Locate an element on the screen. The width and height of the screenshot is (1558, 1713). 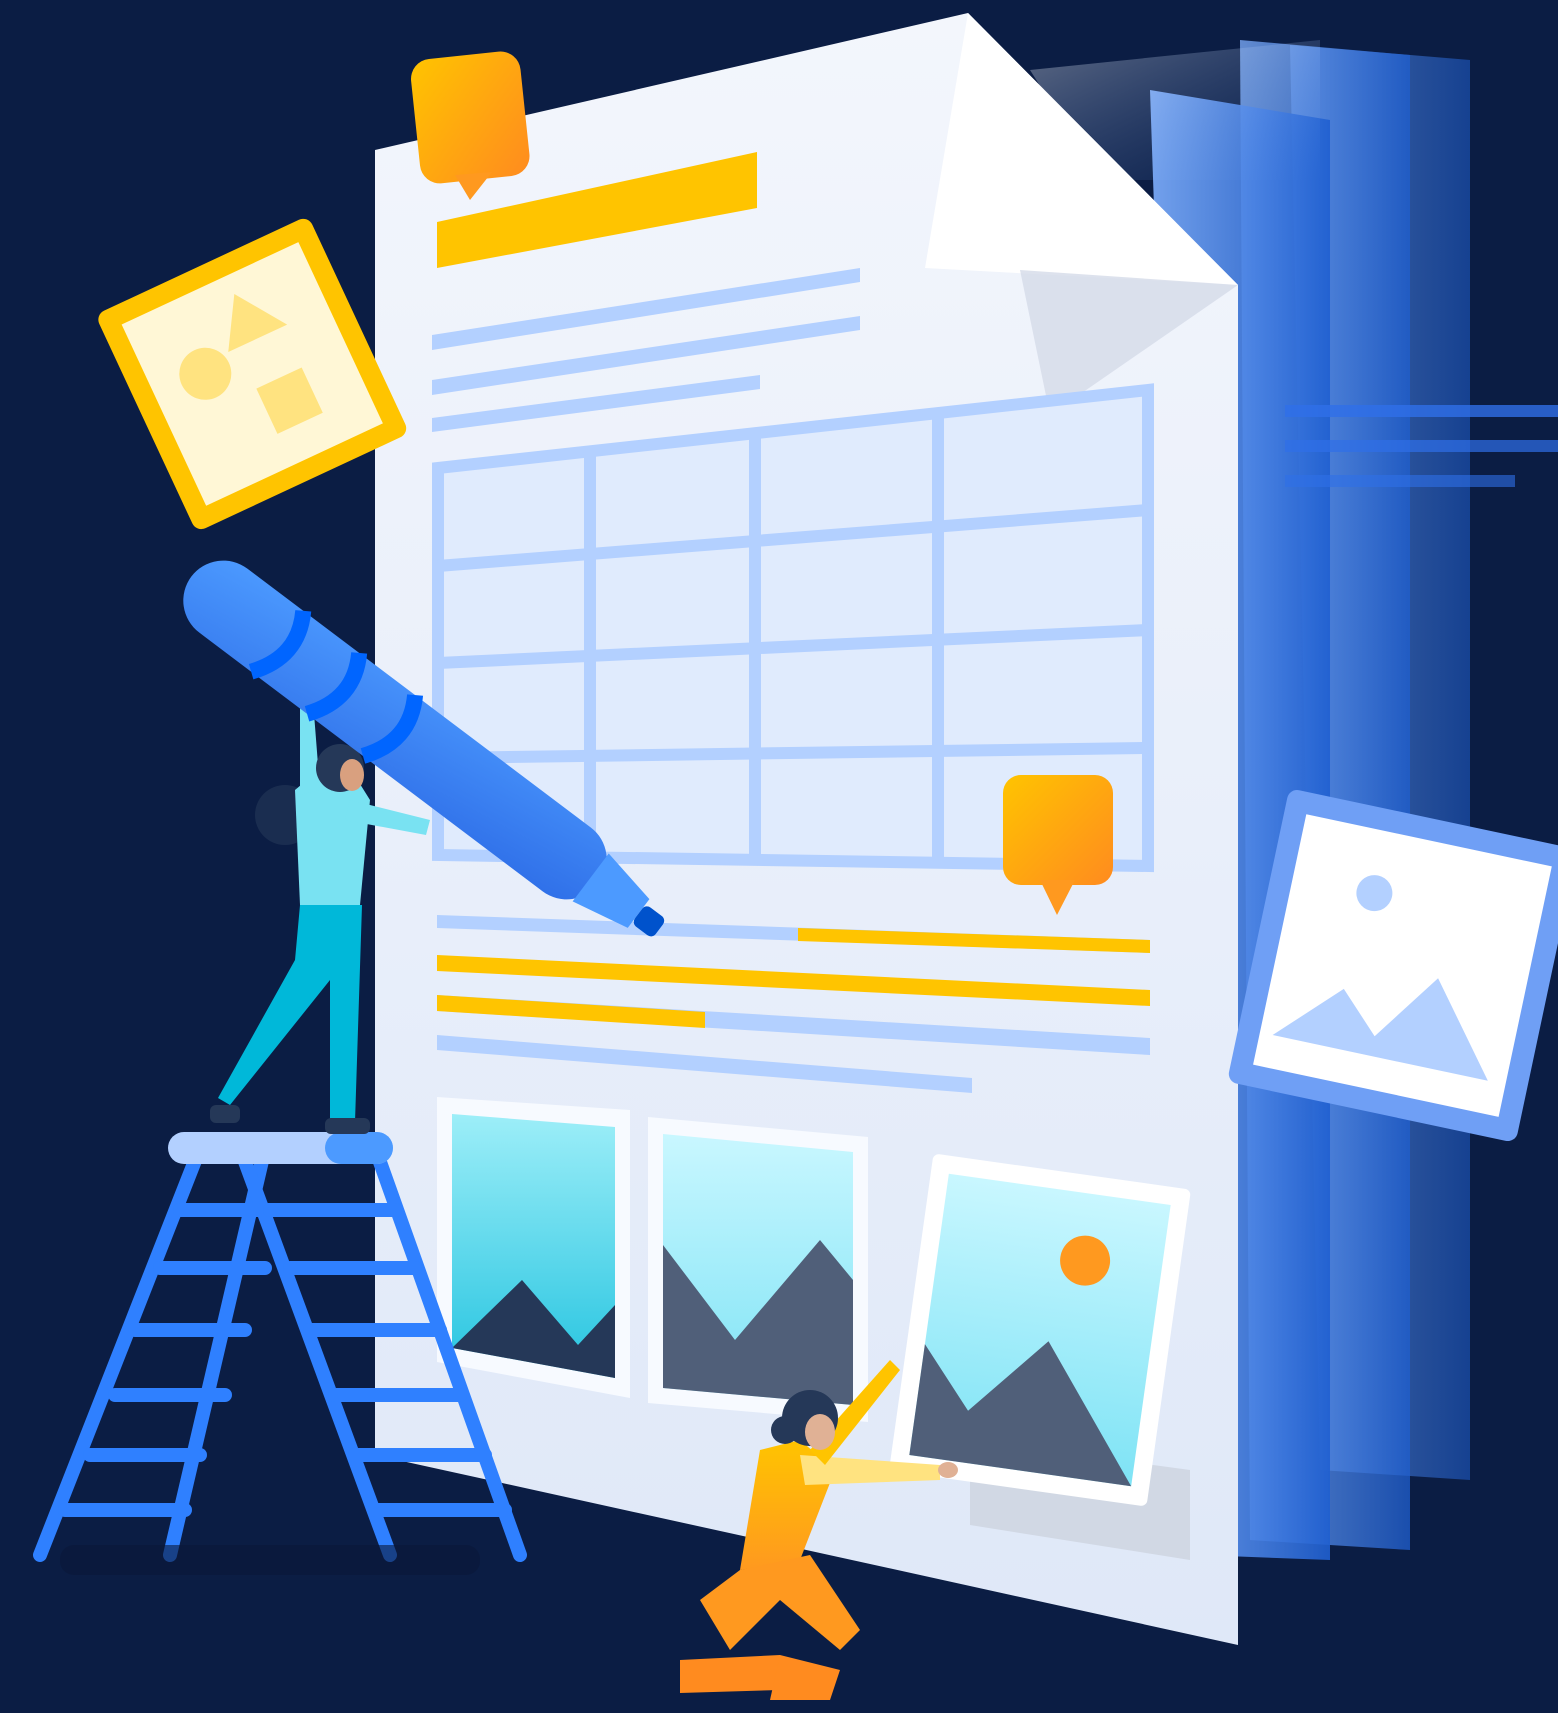
floor-shadow is located at coordinates (270, 1560).